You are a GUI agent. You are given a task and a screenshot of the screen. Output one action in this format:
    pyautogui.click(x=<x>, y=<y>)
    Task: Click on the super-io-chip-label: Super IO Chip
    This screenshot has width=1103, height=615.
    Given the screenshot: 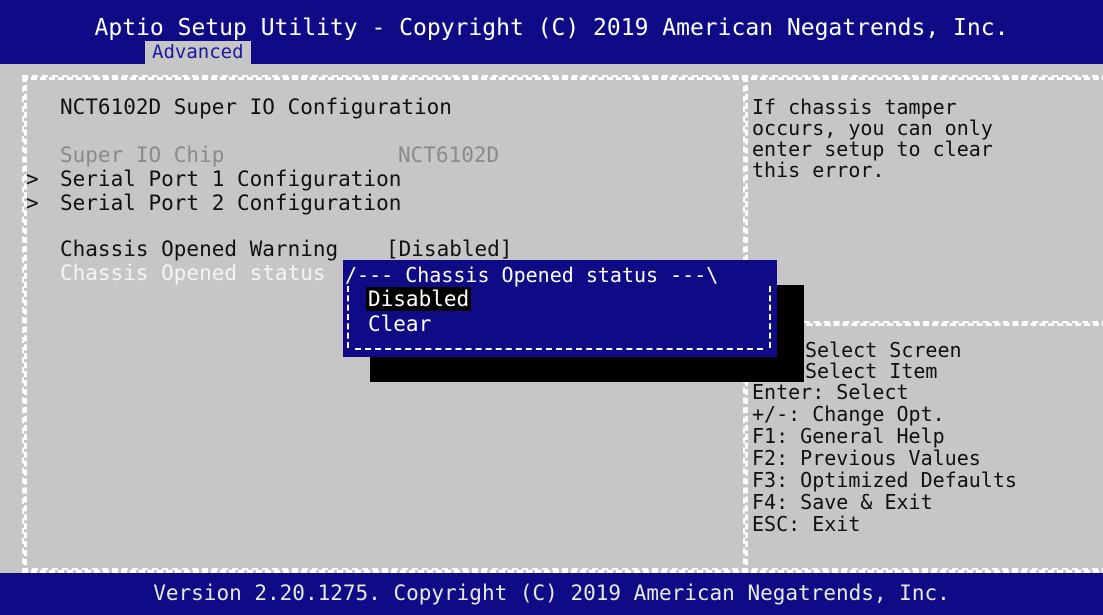 What is the action you would take?
    pyautogui.click(x=142, y=155)
    